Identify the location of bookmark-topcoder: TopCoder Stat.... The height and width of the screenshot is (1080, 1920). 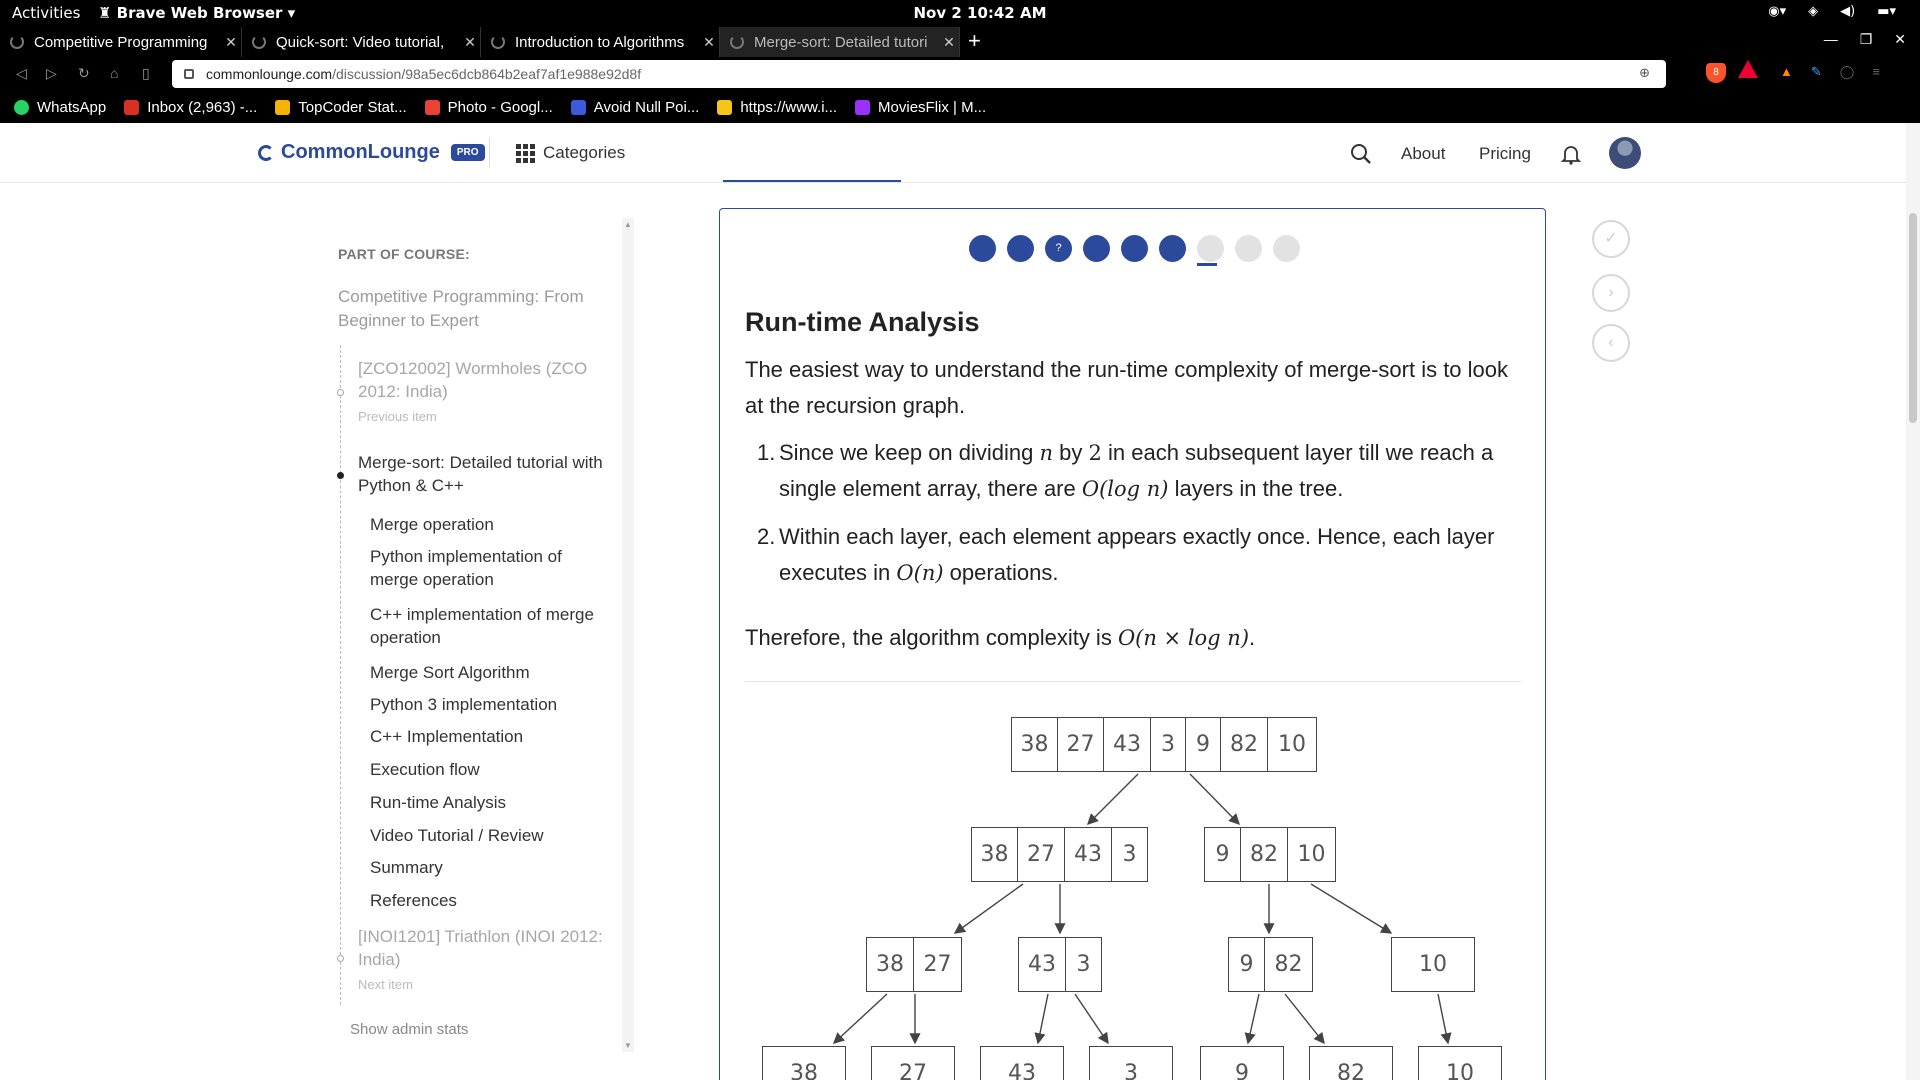
(341, 107).